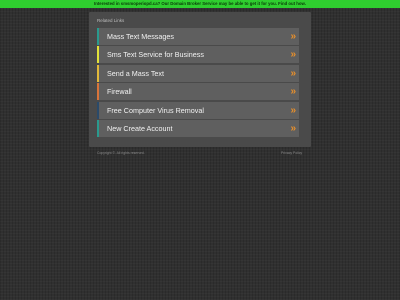  I want to click on copyright-text: Copyright ©. All rights reserved., so click(121, 153).